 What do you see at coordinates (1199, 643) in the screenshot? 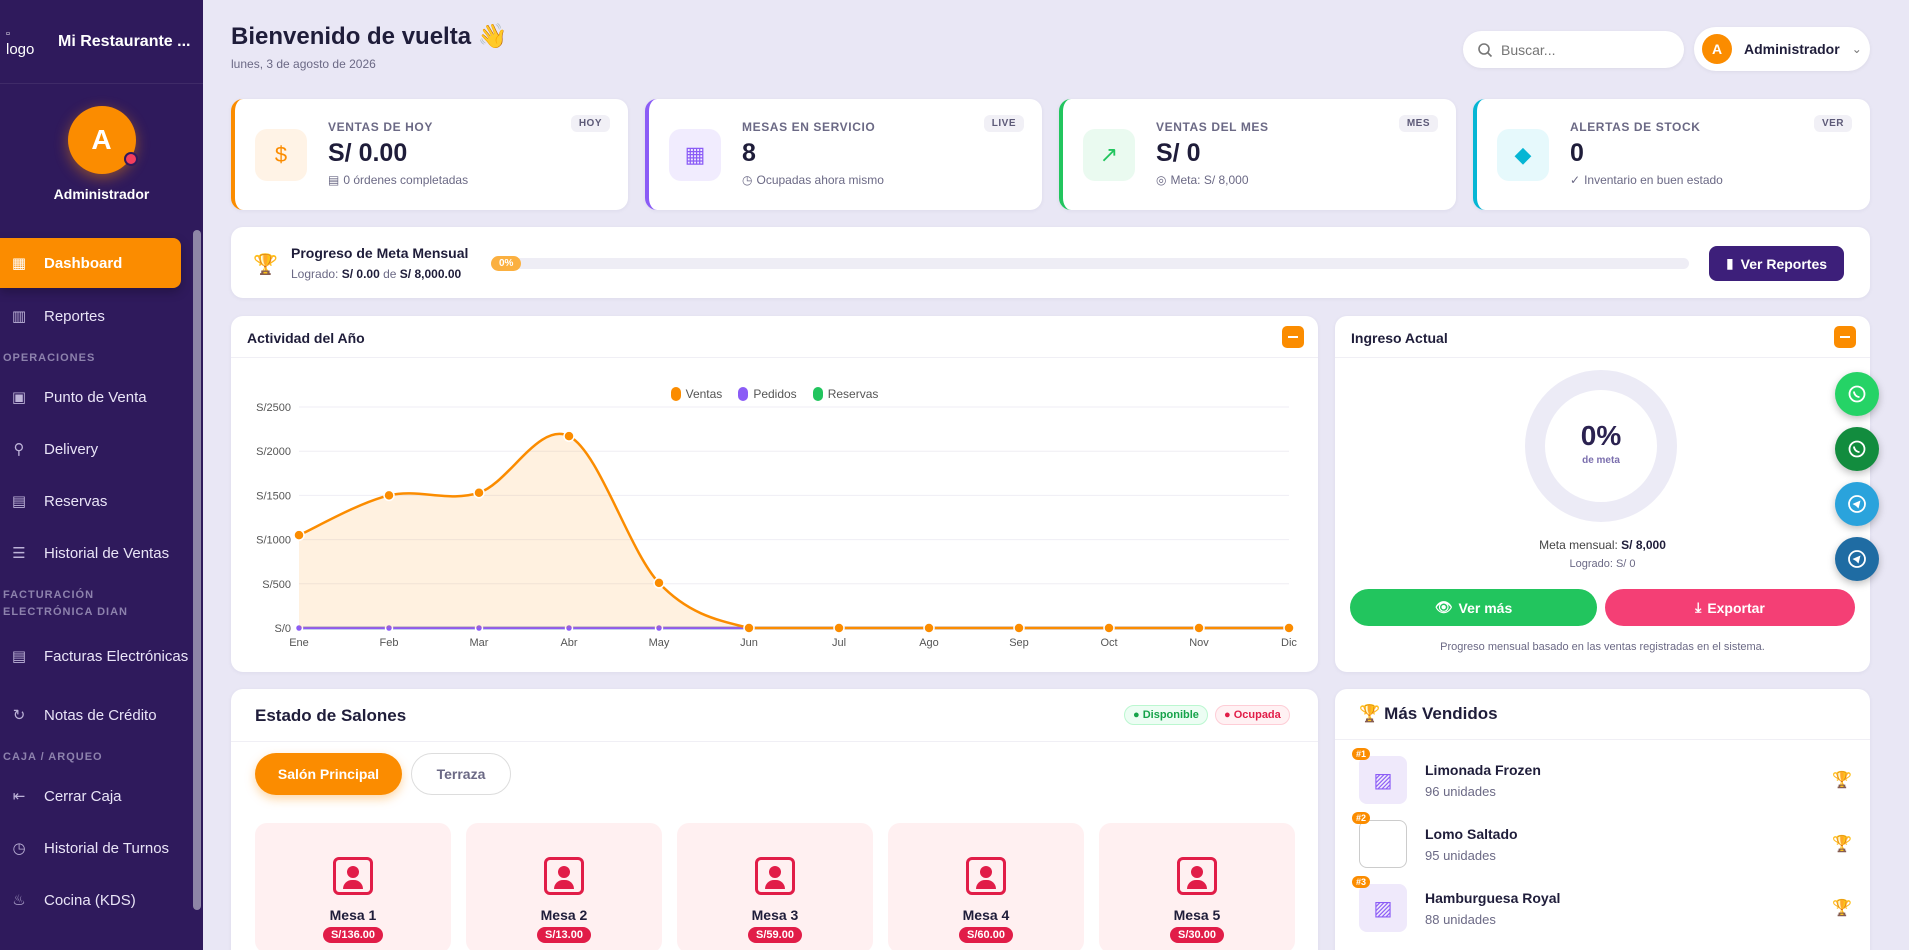
I see `x-tick-label: Nov` at bounding box center [1199, 643].